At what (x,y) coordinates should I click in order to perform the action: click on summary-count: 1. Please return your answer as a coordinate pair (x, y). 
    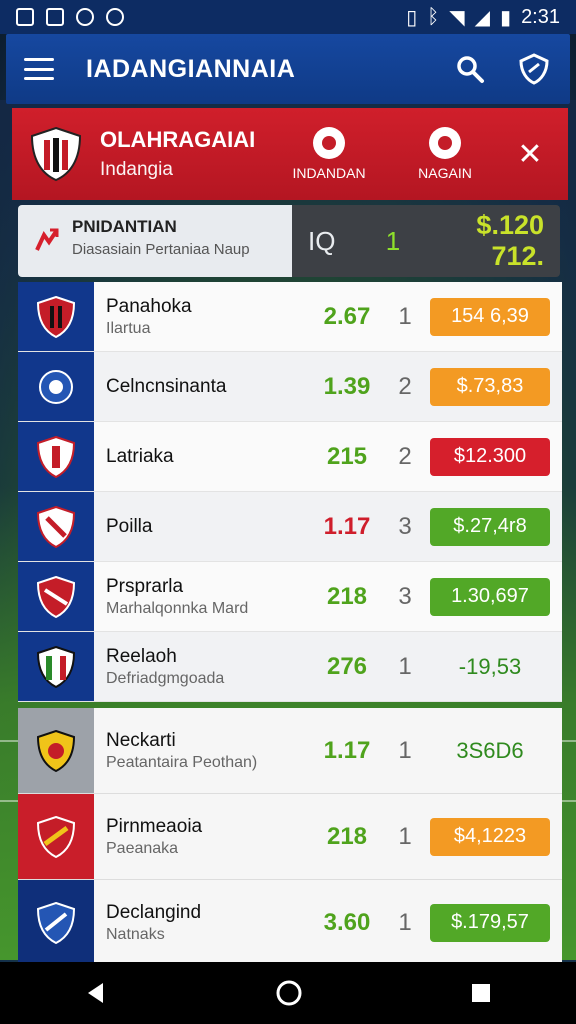
    Looking at the image, I should click on (393, 240).